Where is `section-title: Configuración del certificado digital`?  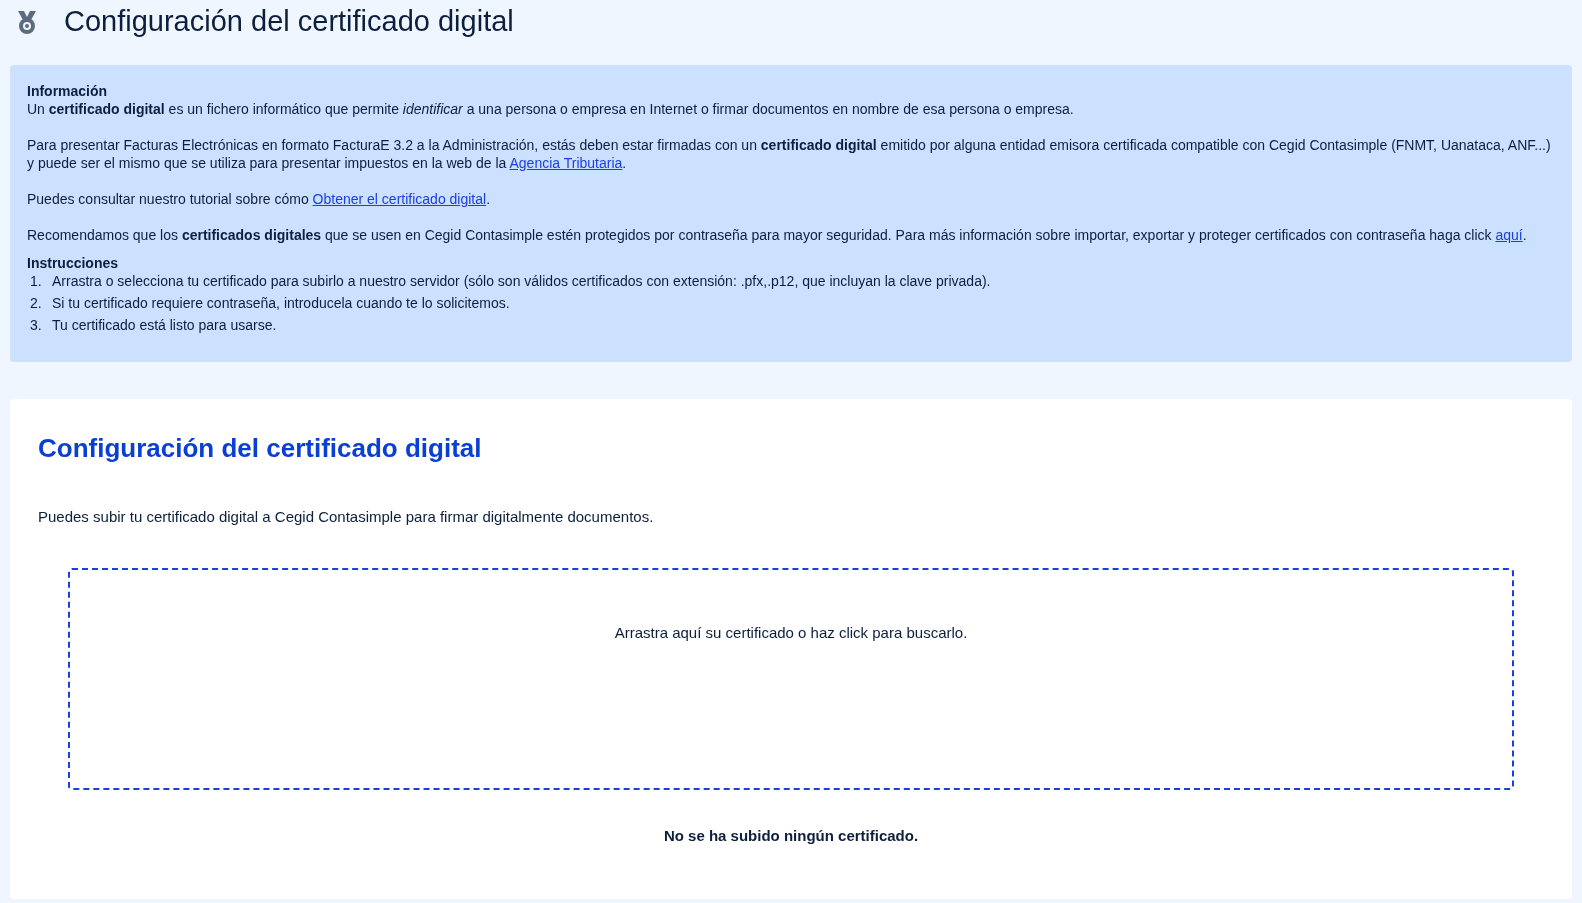 section-title: Configuración del certificado digital is located at coordinates (260, 448).